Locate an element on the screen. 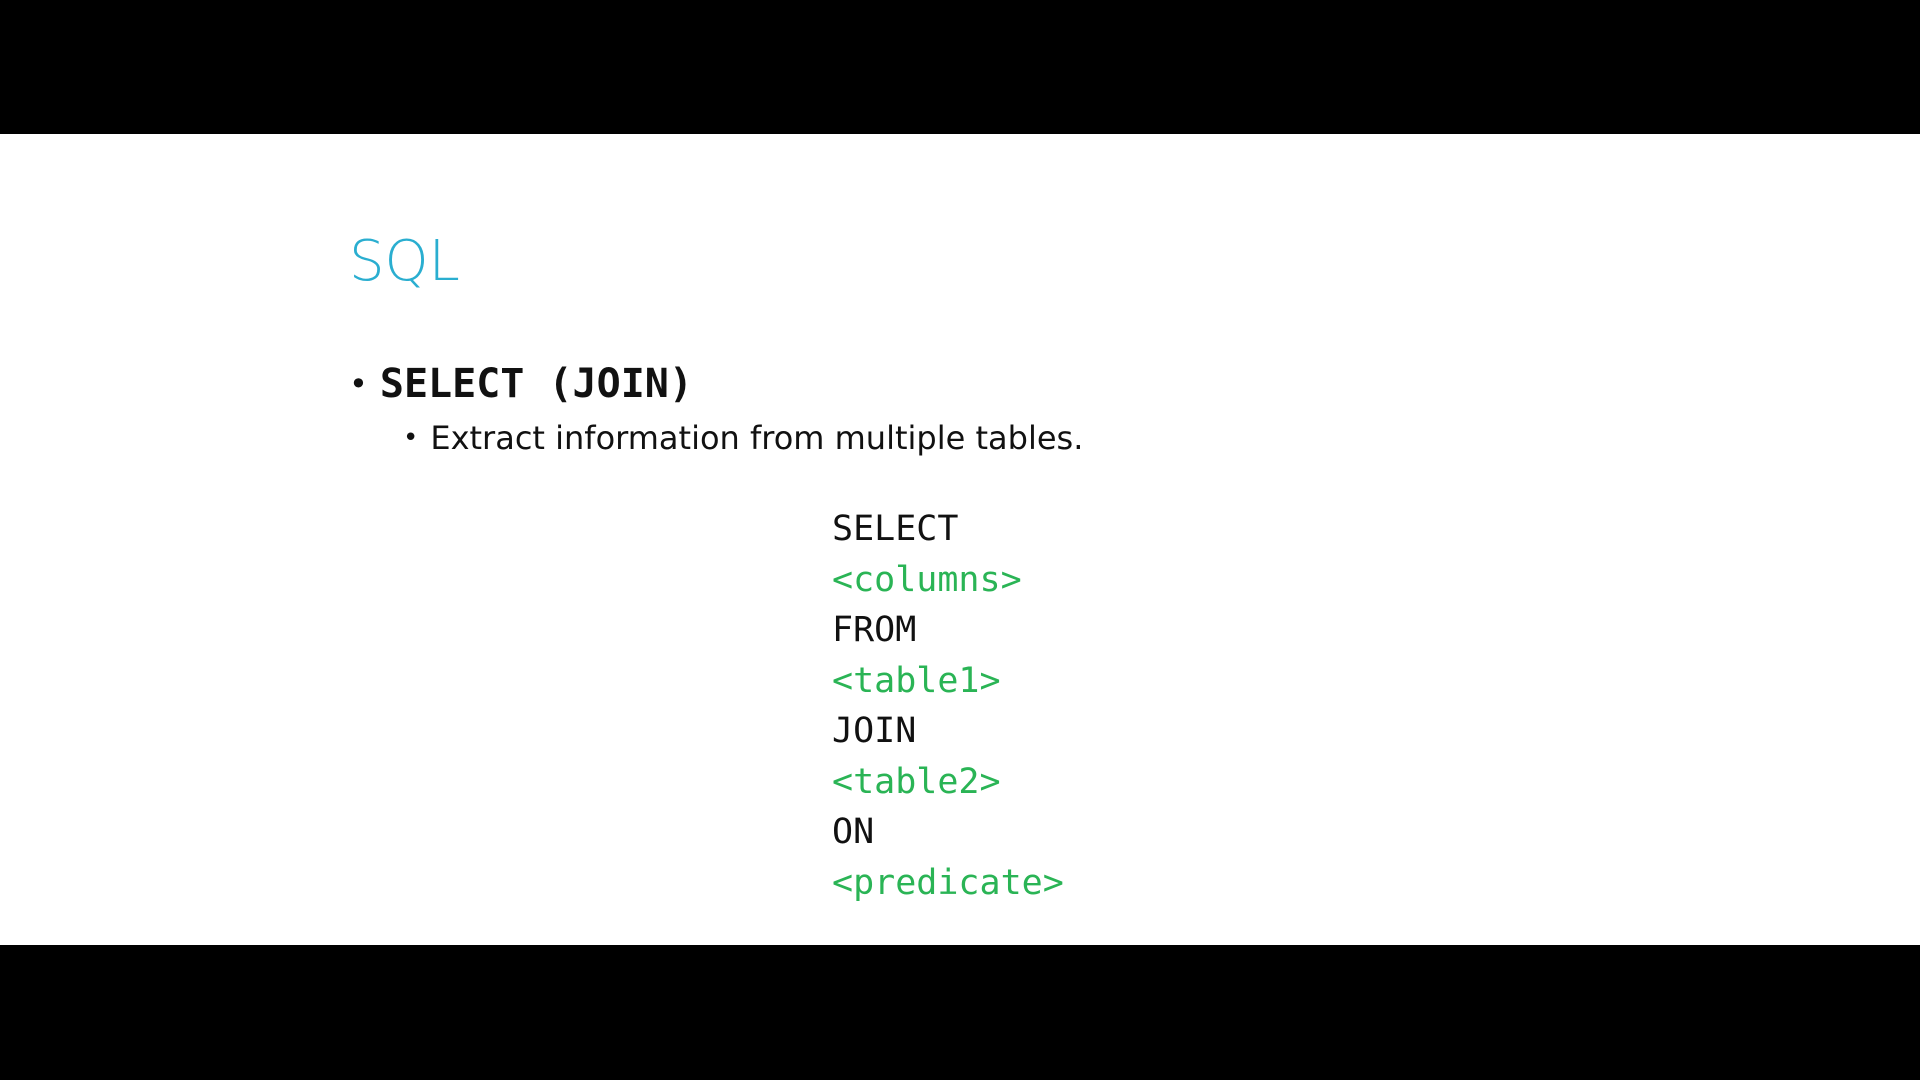 The width and height of the screenshot is (1920, 1080). letterbox-top is located at coordinates (960, 67).